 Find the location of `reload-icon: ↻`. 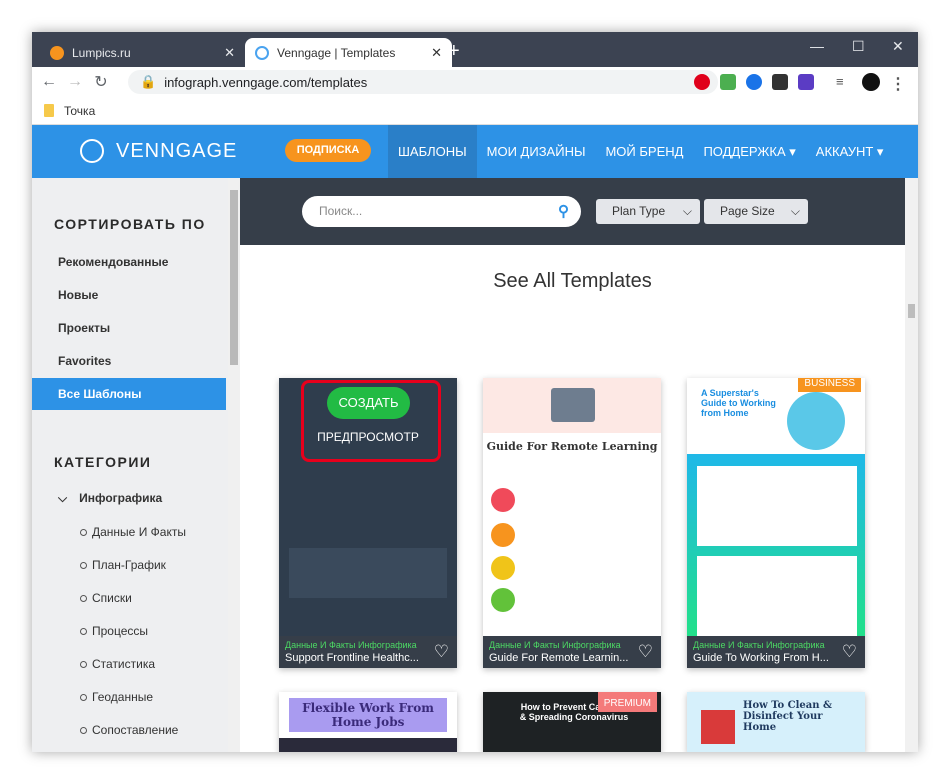

reload-icon: ↻ is located at coordinates (101, 82).